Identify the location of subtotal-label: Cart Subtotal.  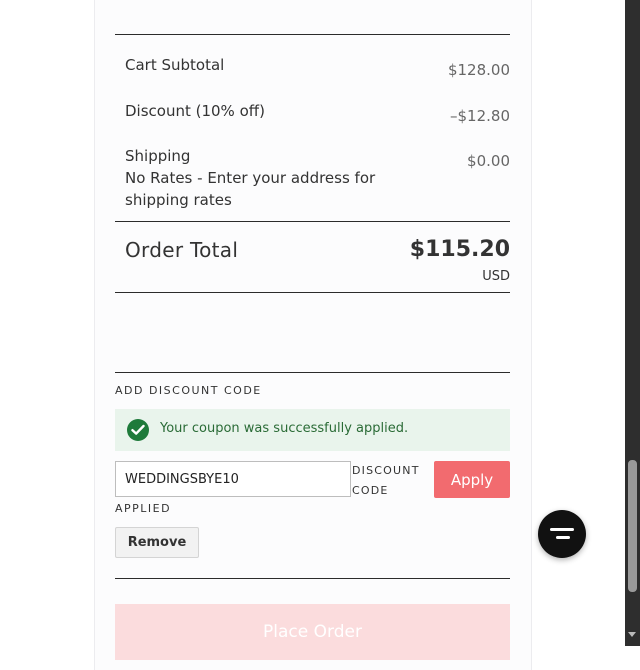
(175, 65).